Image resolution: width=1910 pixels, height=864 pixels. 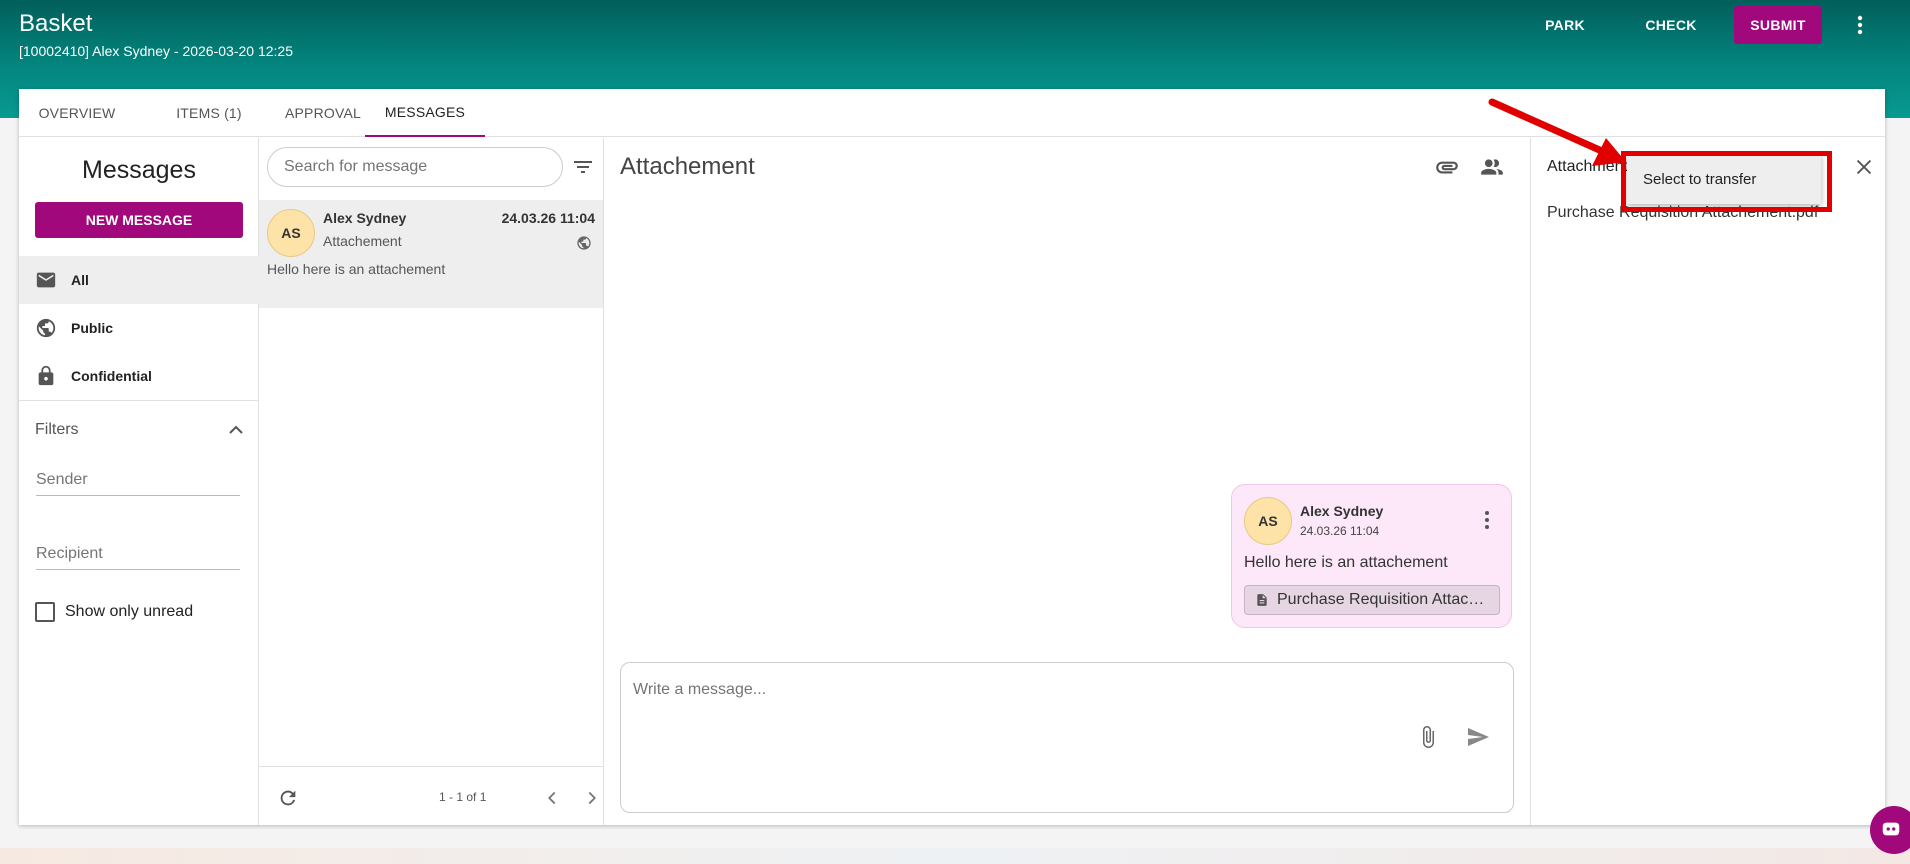 What do you see at coordinates (1428, 737) in the screenshot?
I see `attach-file-icon` at bounding box center [1428, 737].